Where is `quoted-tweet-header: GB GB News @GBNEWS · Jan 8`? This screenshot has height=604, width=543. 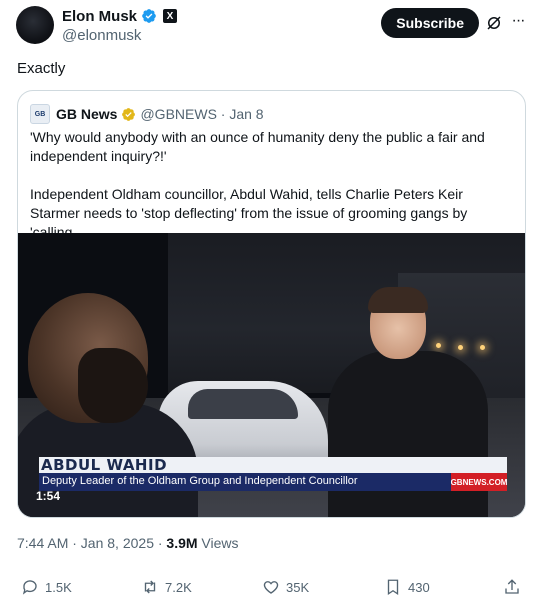
quoted-tweet-header: GB GB News @GBNEWS · Jan 8 is located at coordinates (147, 114).